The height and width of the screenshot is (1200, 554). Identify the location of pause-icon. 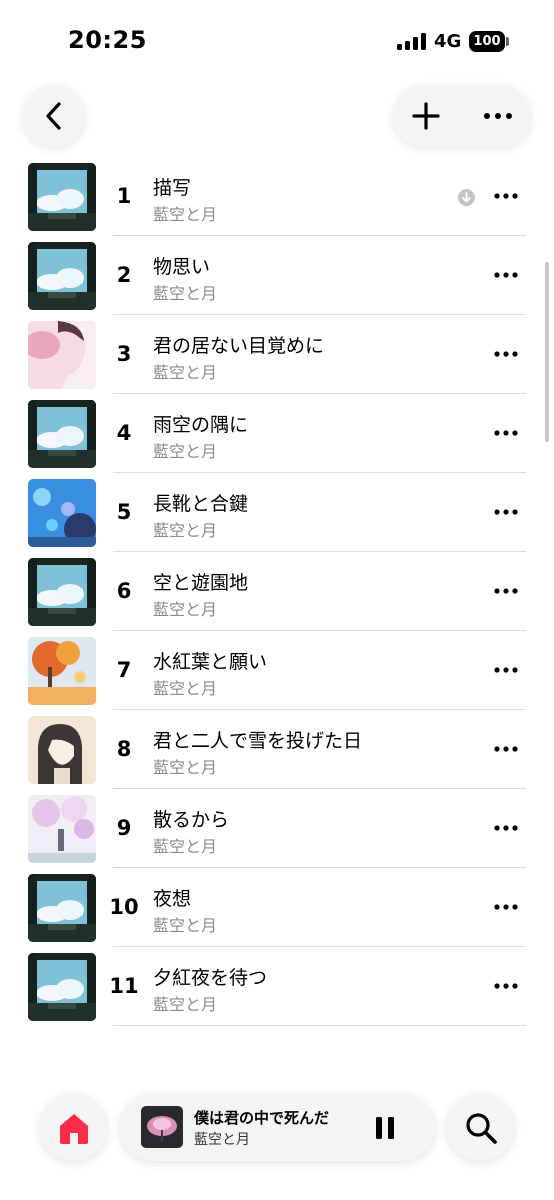
(385, 1128).